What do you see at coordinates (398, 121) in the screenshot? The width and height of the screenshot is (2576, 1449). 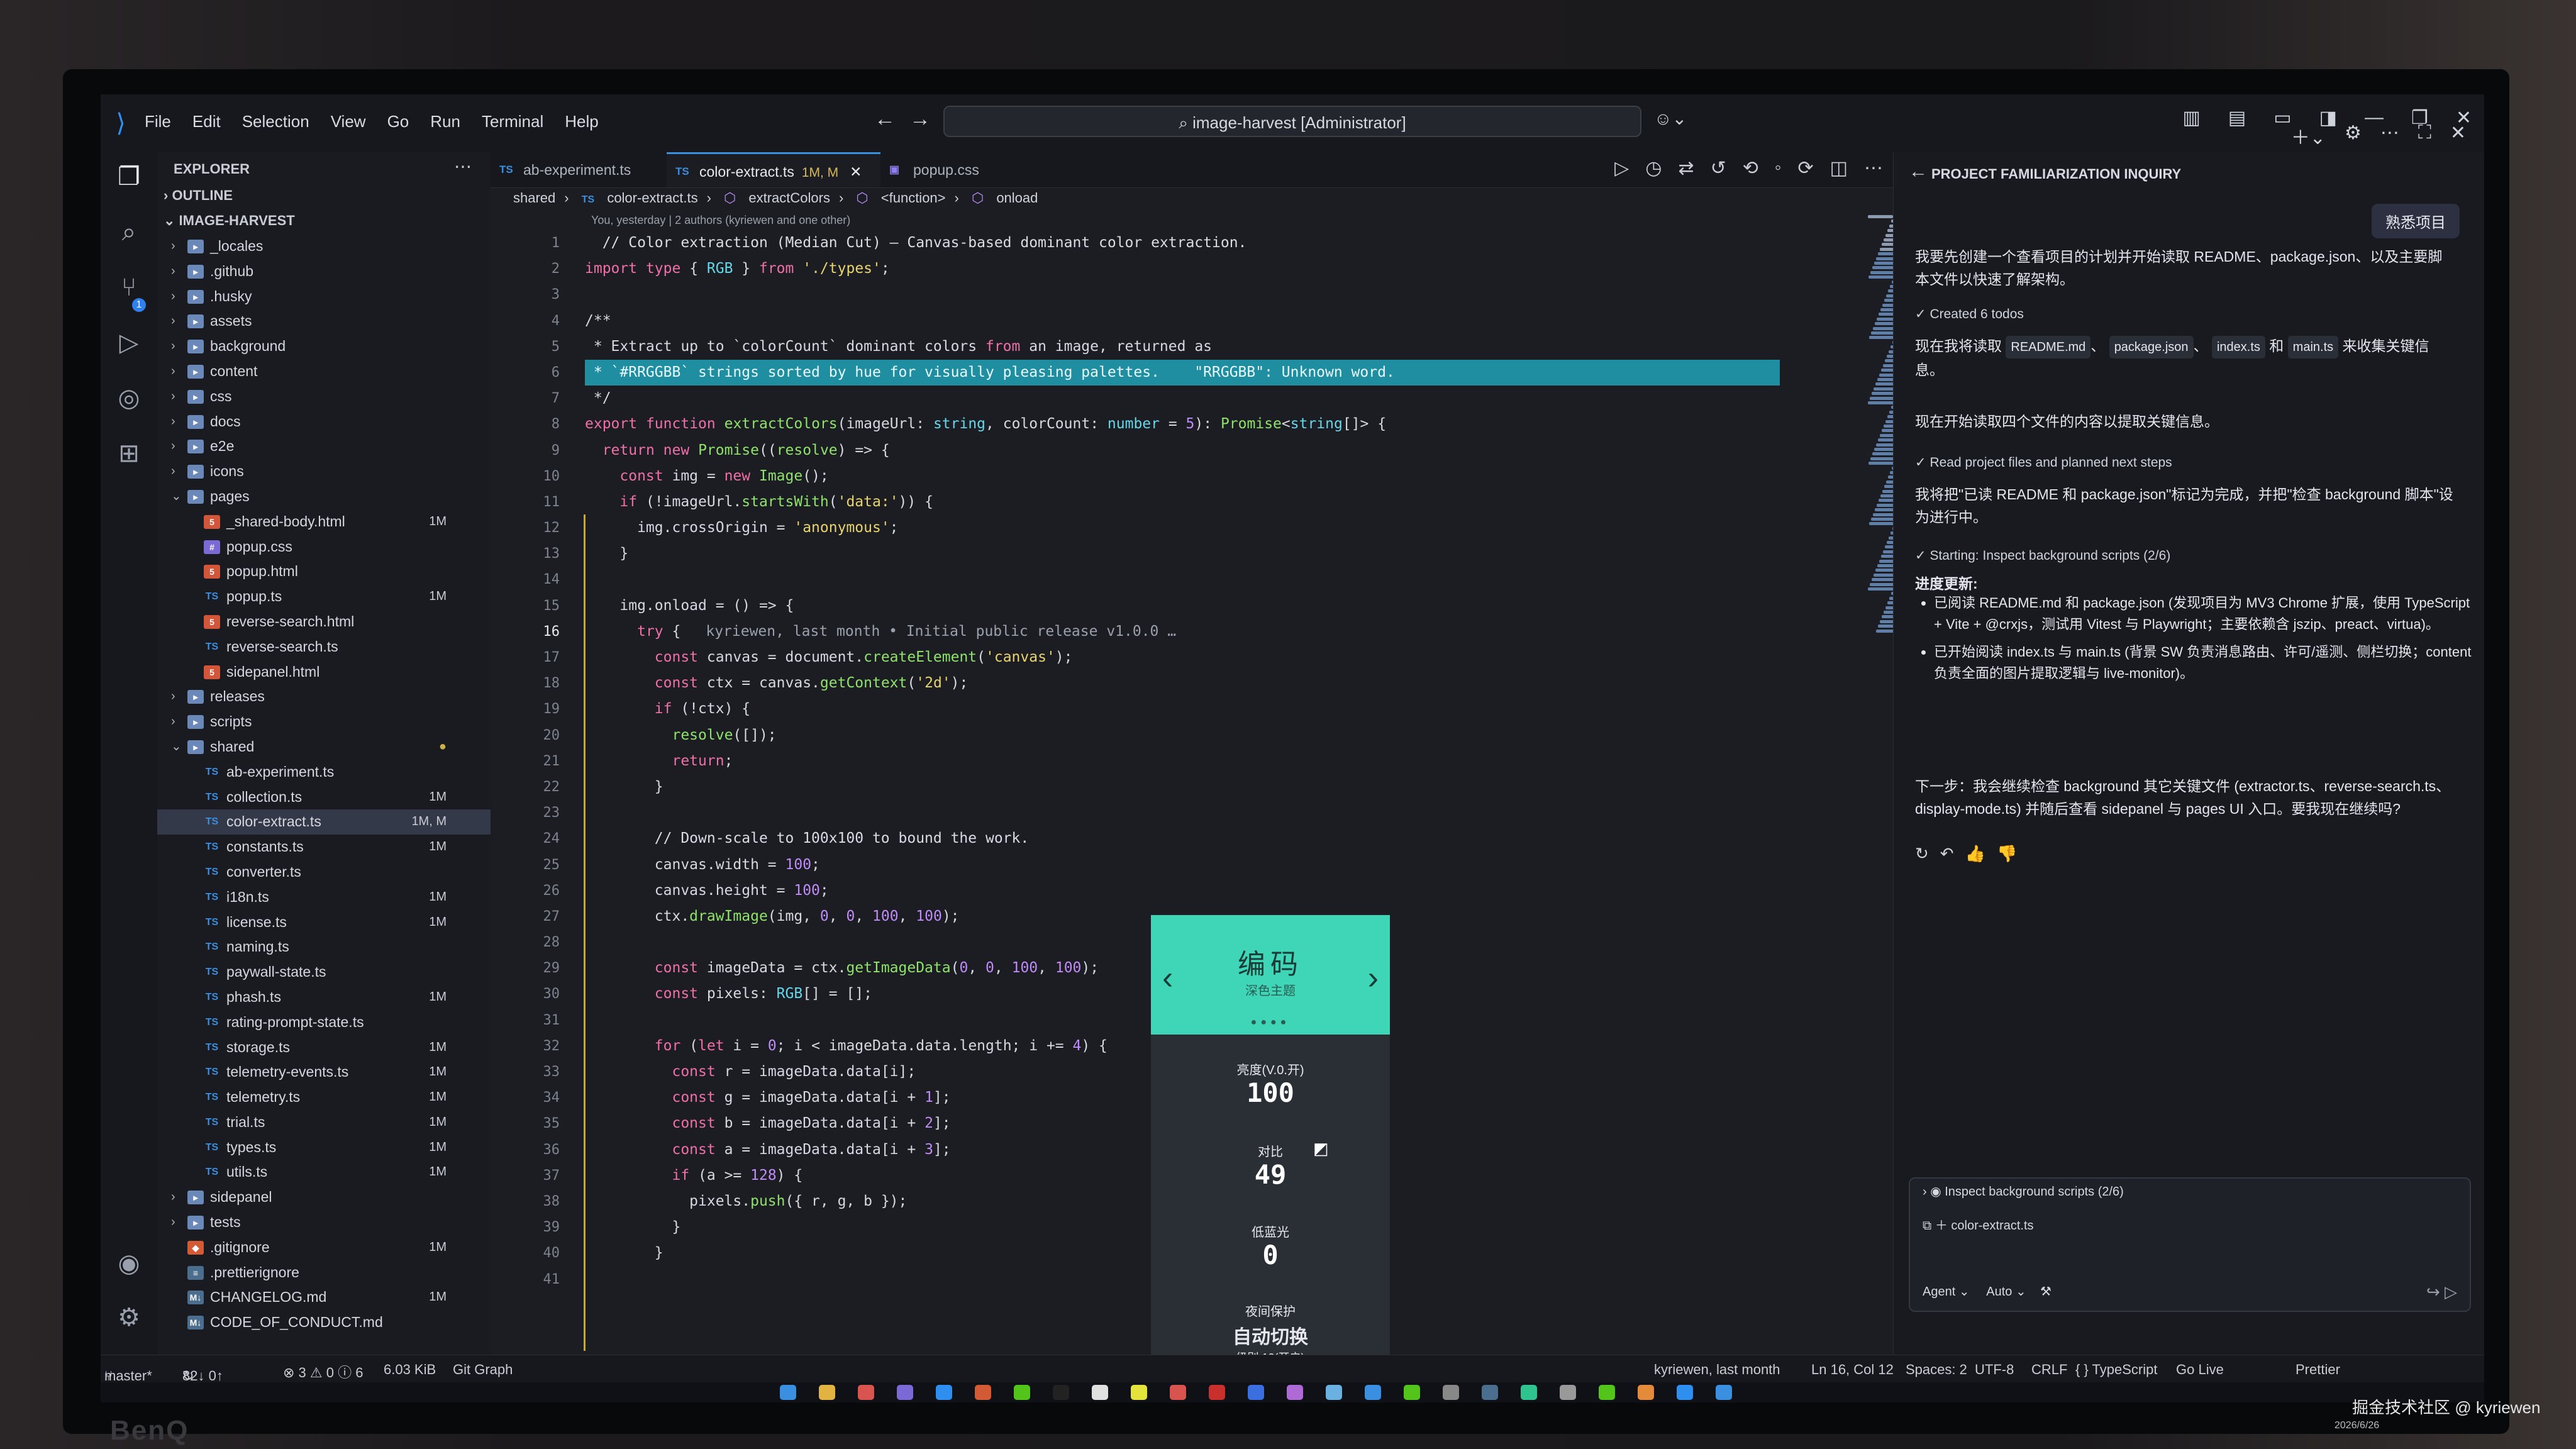 I see `menu-item: Go` at bounding box center [398, 121].